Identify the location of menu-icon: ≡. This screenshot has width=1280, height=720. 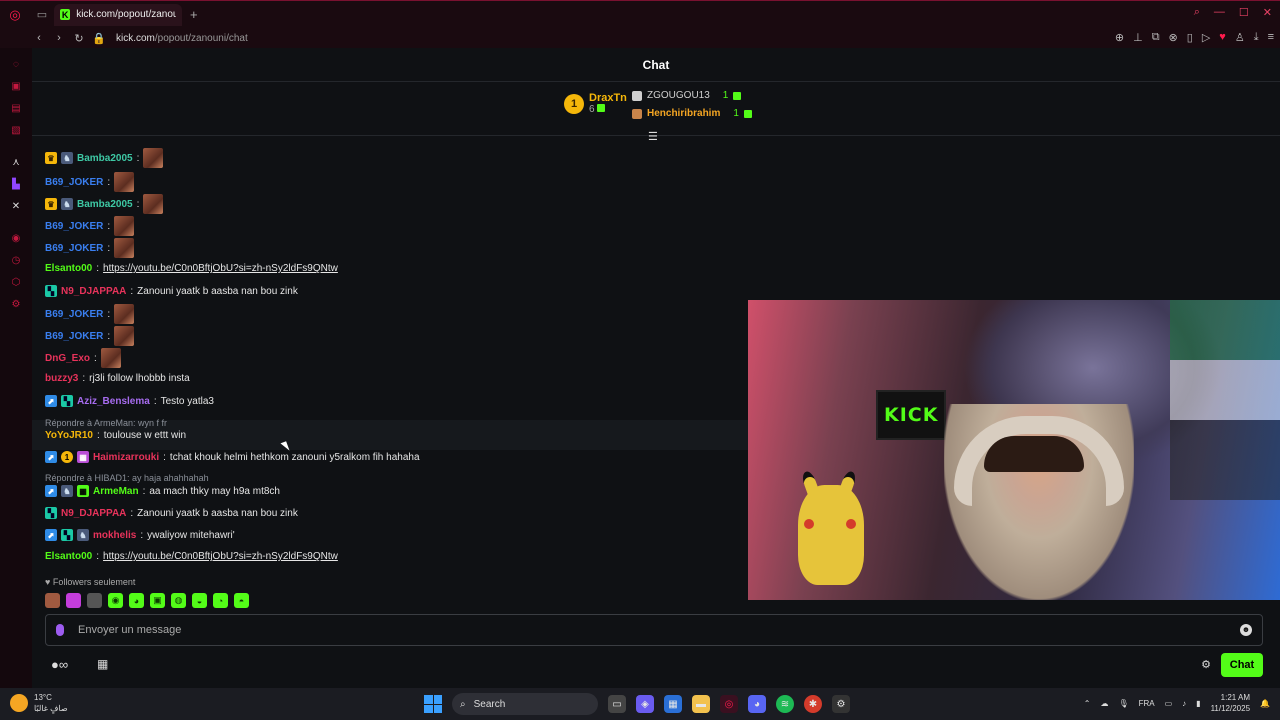
(1271, 37).